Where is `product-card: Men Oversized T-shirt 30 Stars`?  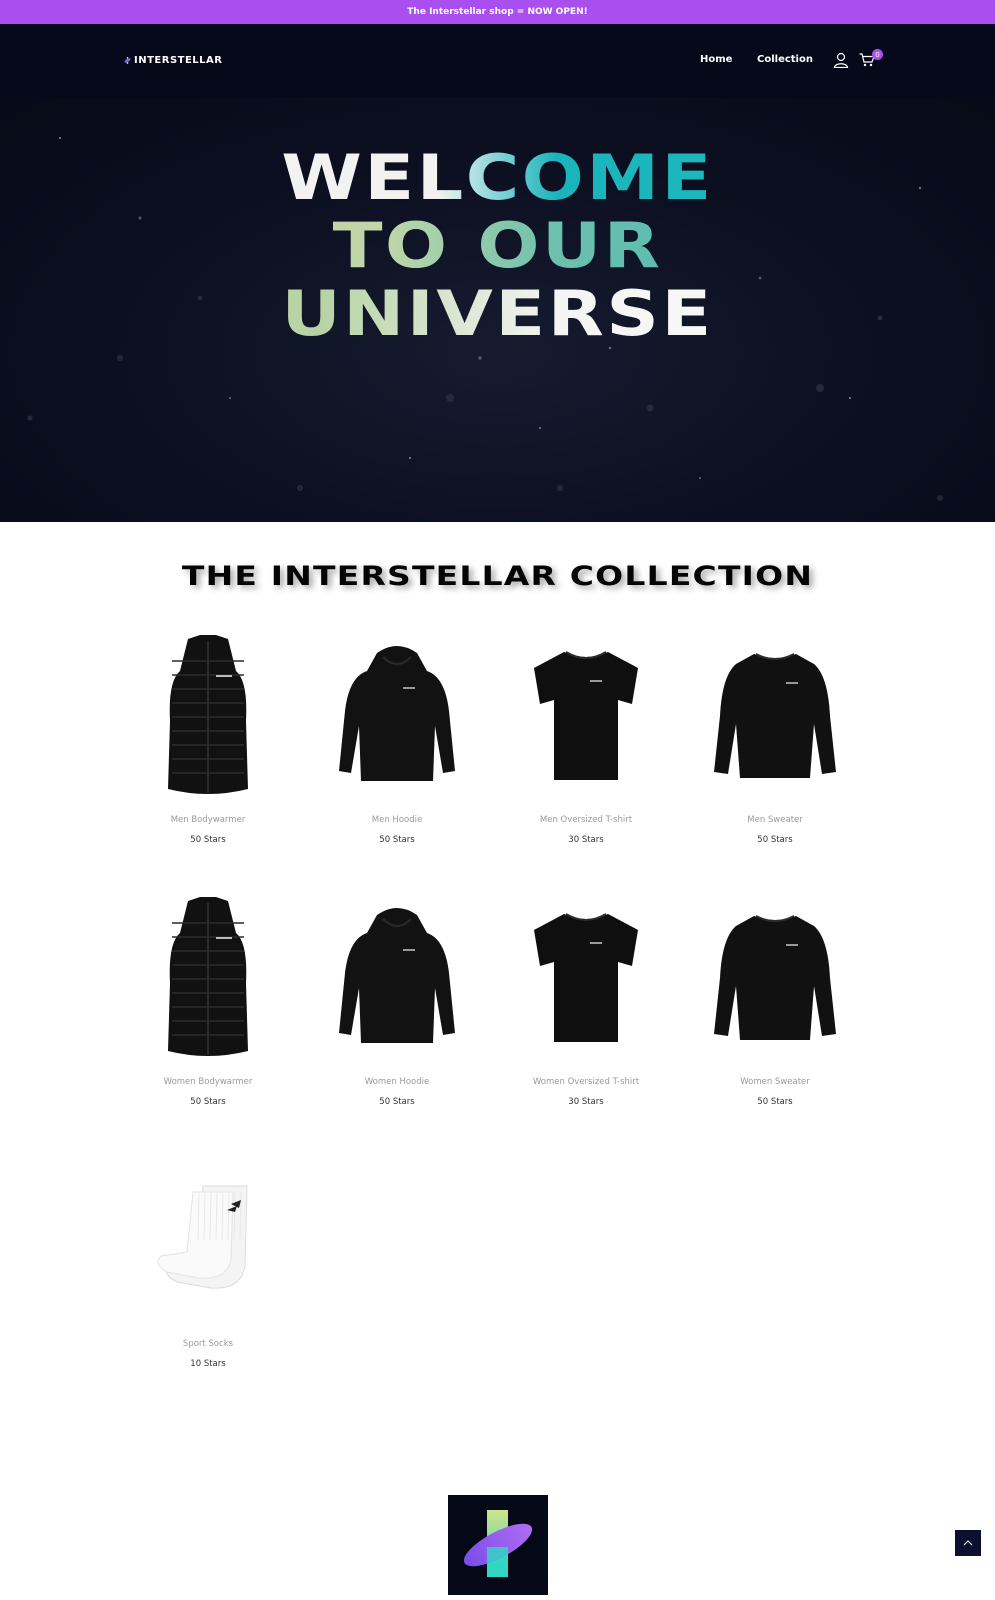 product-card: Men Oversized T-shirt 30 Stars is located at coordinates (586, 736).